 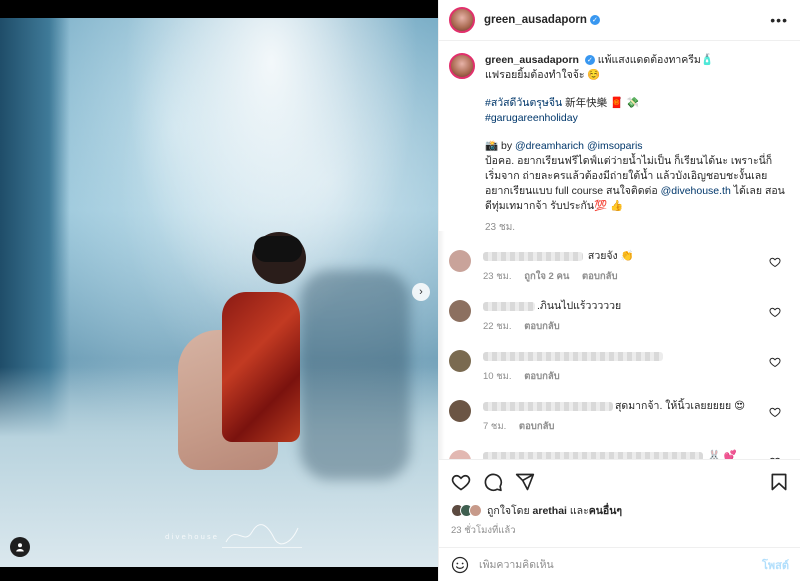 I want to click on comment-input, so click(x=620, y=564).